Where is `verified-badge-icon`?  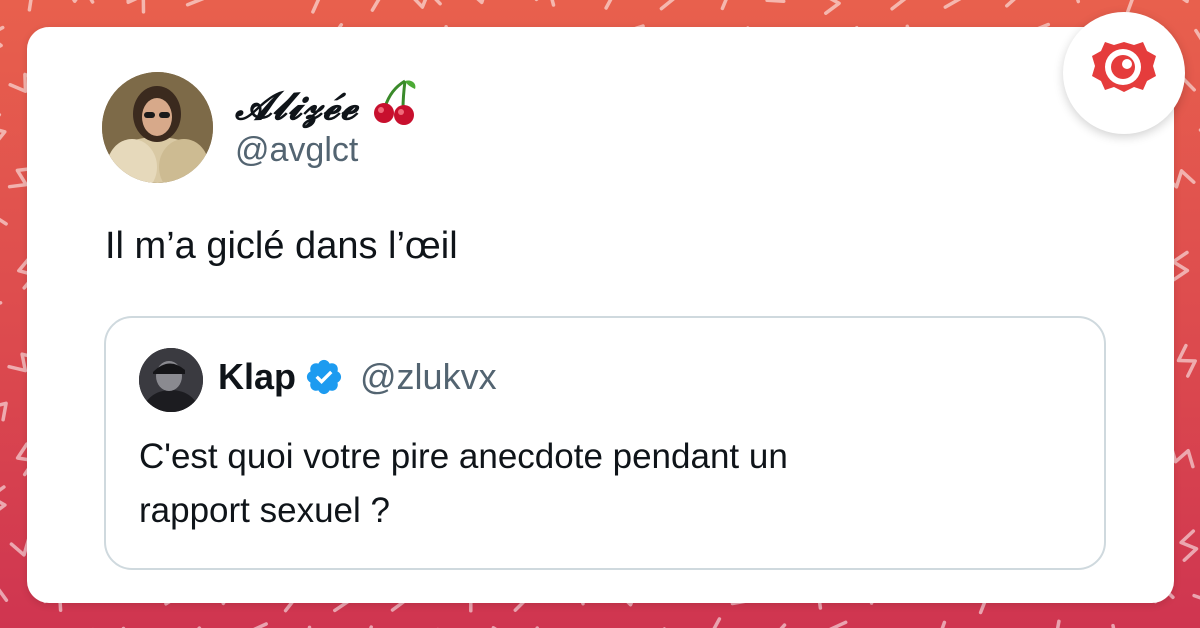
verified-badge-icon is located at coordinates (324, 377).